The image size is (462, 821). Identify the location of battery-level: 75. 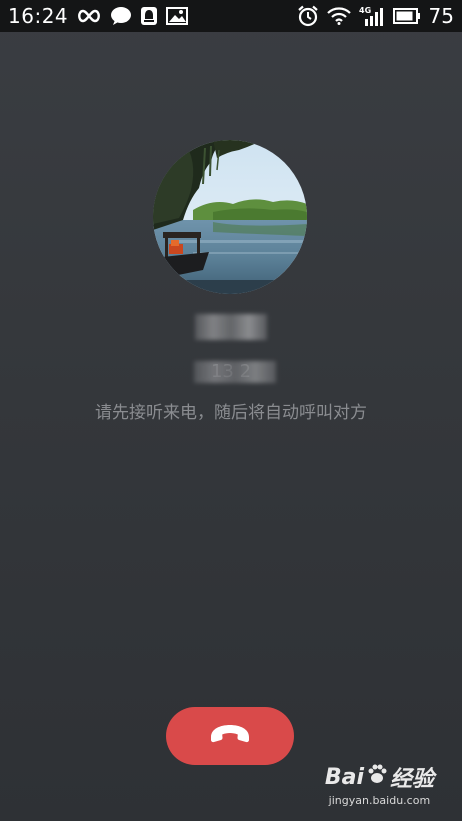
(441, 16).